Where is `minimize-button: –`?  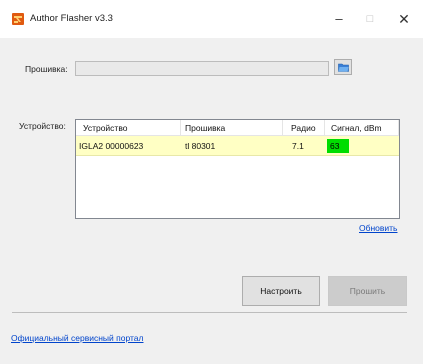
minimize-button: – is located at coordinates (339, 19).